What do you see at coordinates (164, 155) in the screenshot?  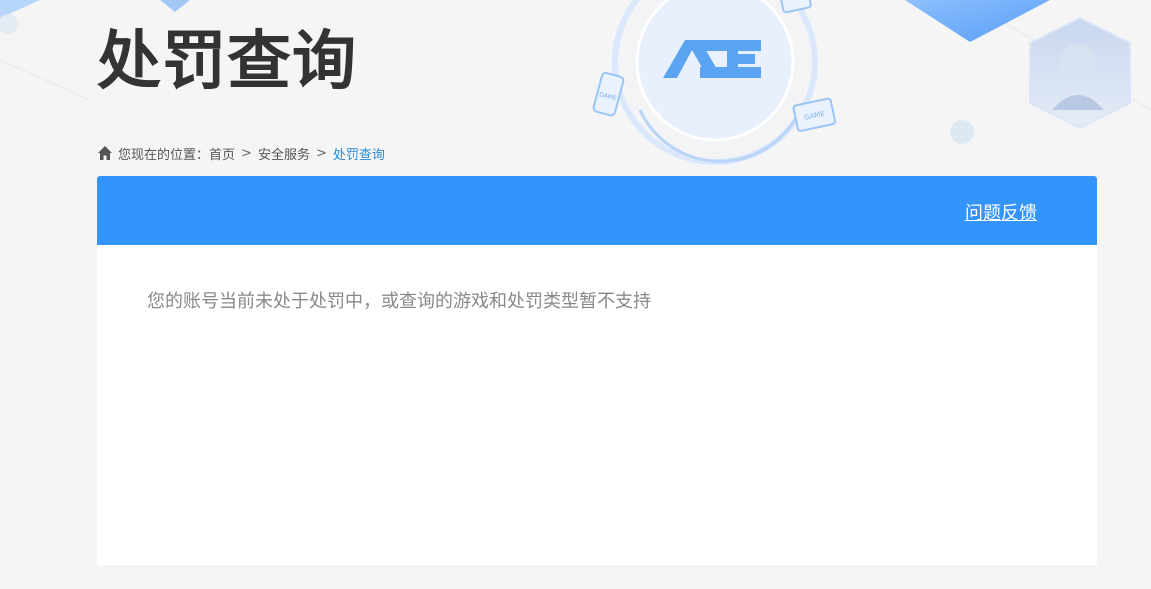 I see `breadcrumb-prefix: 您现在的位置：` at bounding box center [164, 155].